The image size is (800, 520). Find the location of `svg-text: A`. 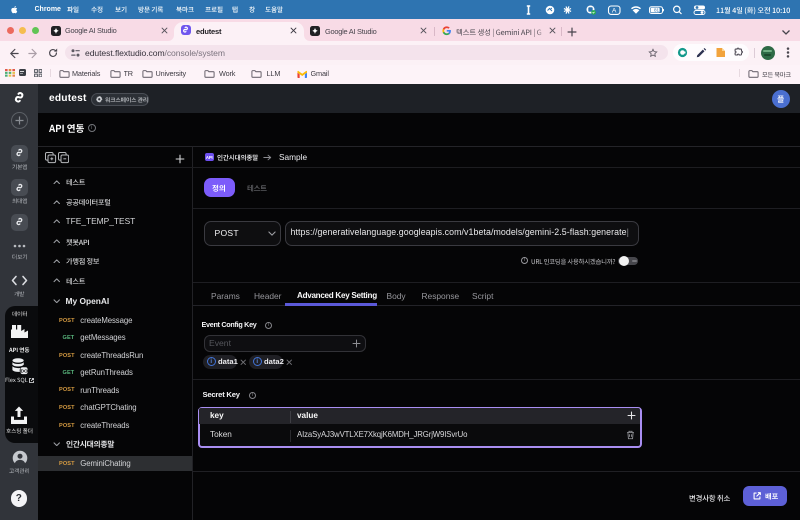

svg-text: A is located at coordinates (614, 10).